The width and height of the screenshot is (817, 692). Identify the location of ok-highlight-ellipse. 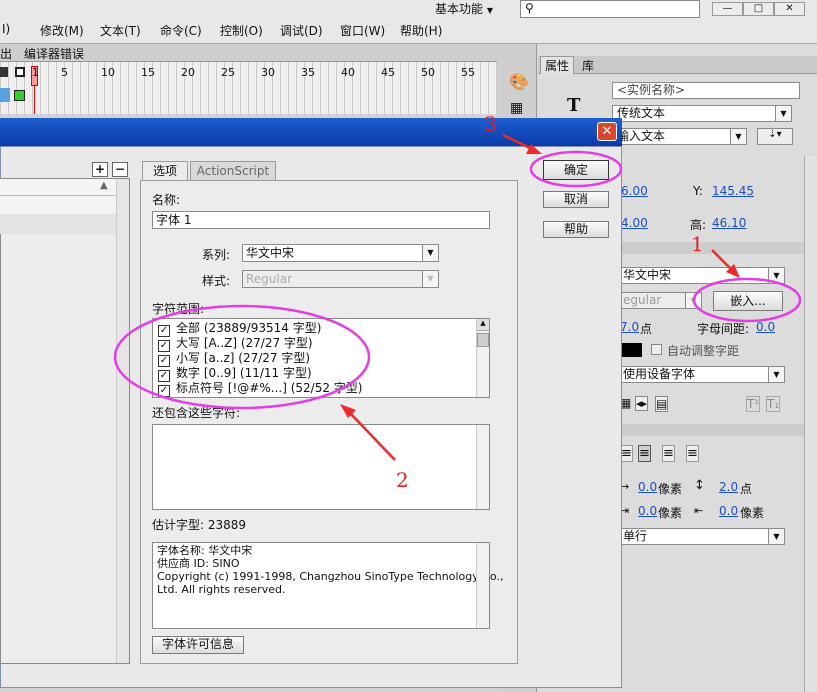
(576, 169).